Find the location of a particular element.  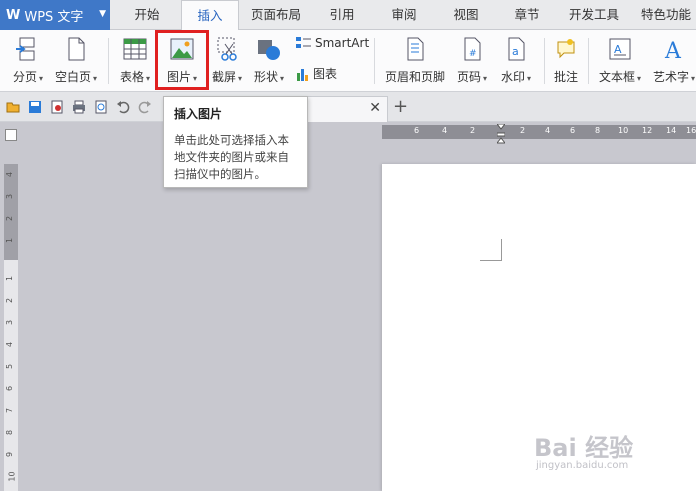

comment-button: 批注 is located at coordinates (566, 61).